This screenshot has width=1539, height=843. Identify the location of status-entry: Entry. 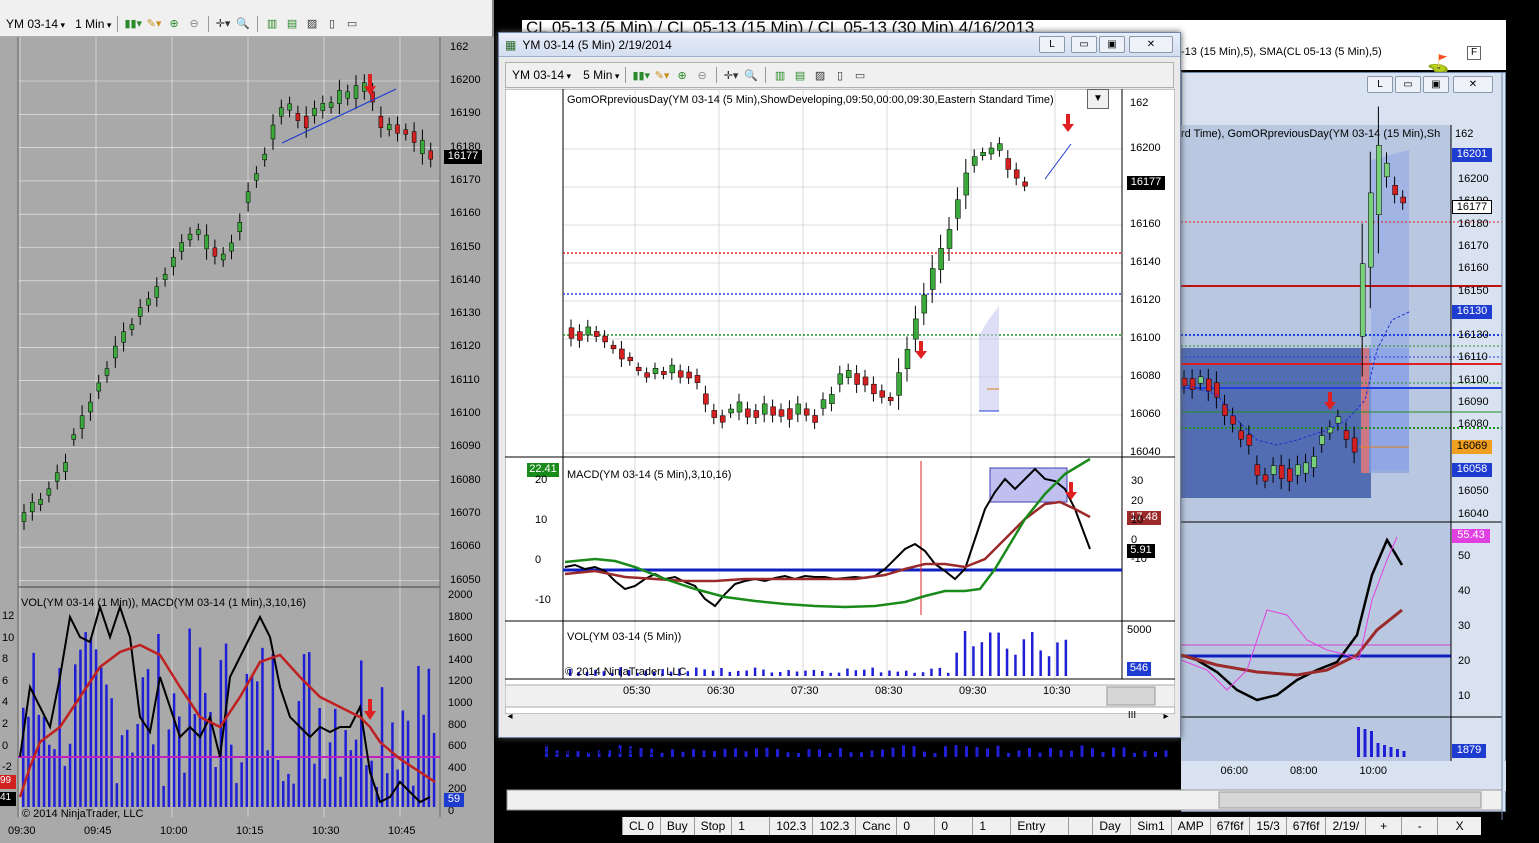
(1039, 826).